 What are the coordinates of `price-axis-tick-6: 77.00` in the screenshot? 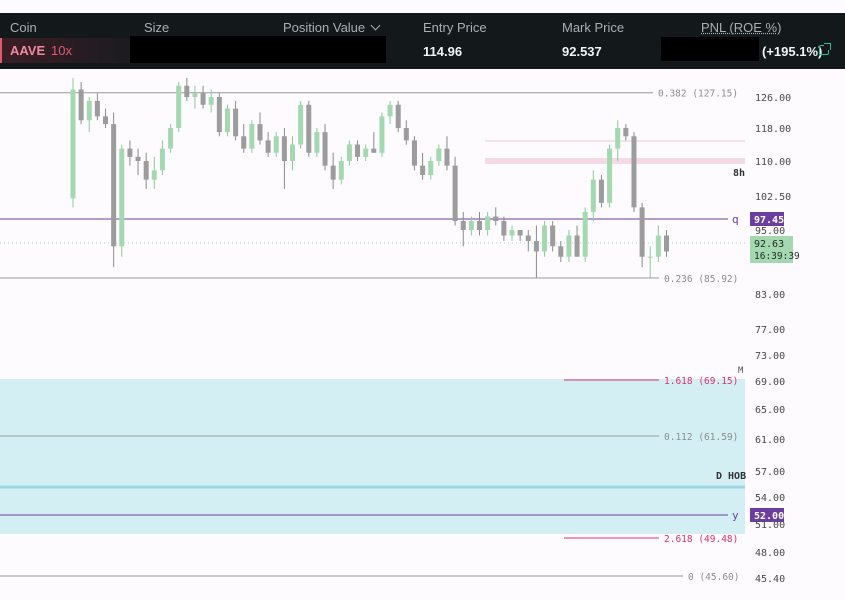 It's located at (770, 330).